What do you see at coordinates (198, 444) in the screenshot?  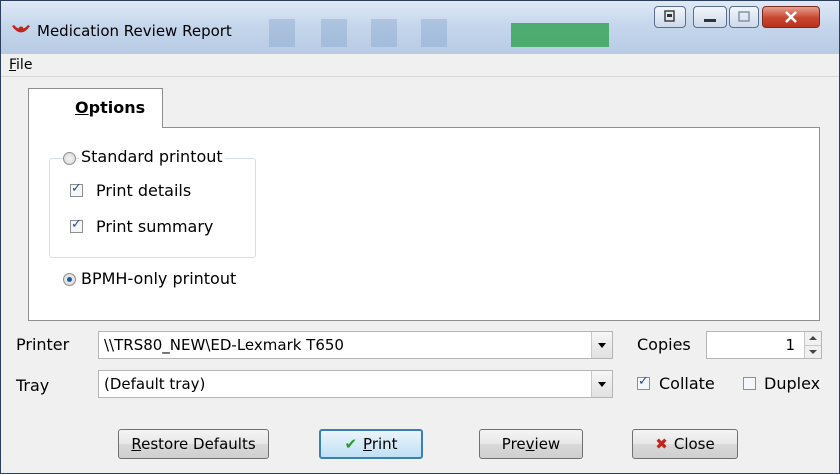 I see `restore-defaults-label: estore Defaults` at bounding box center [198, 444].